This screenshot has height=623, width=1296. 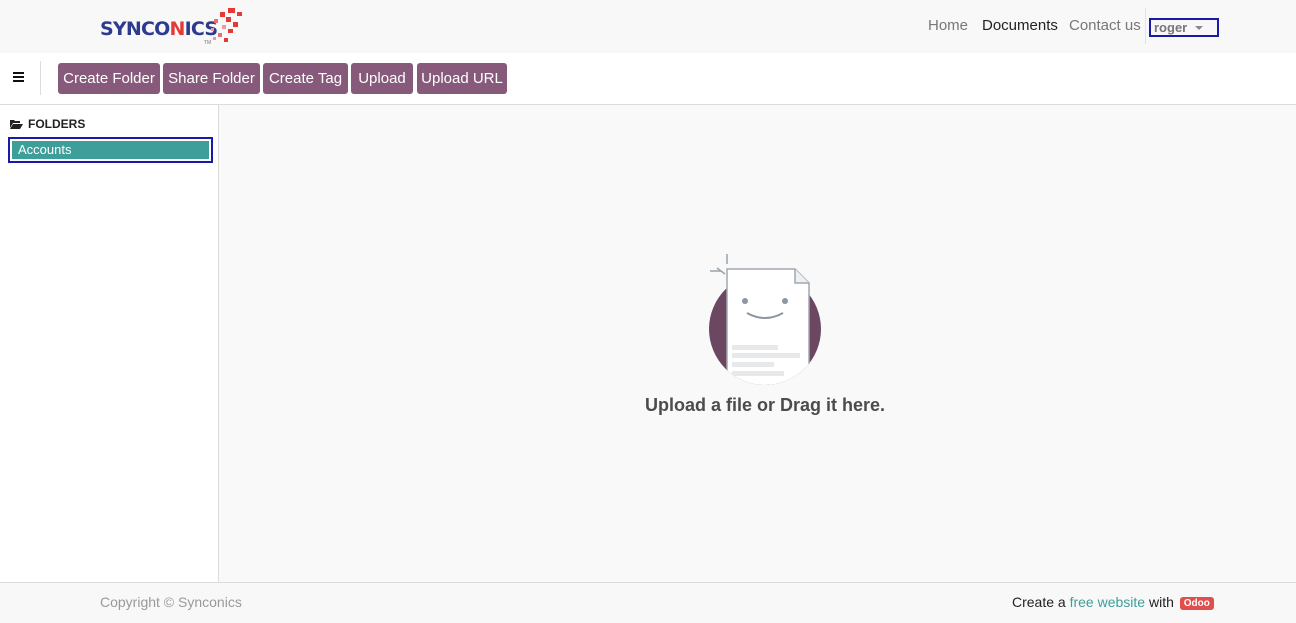 I want to click on odoo-badge: Odoo, so click(x=1196, y=603).